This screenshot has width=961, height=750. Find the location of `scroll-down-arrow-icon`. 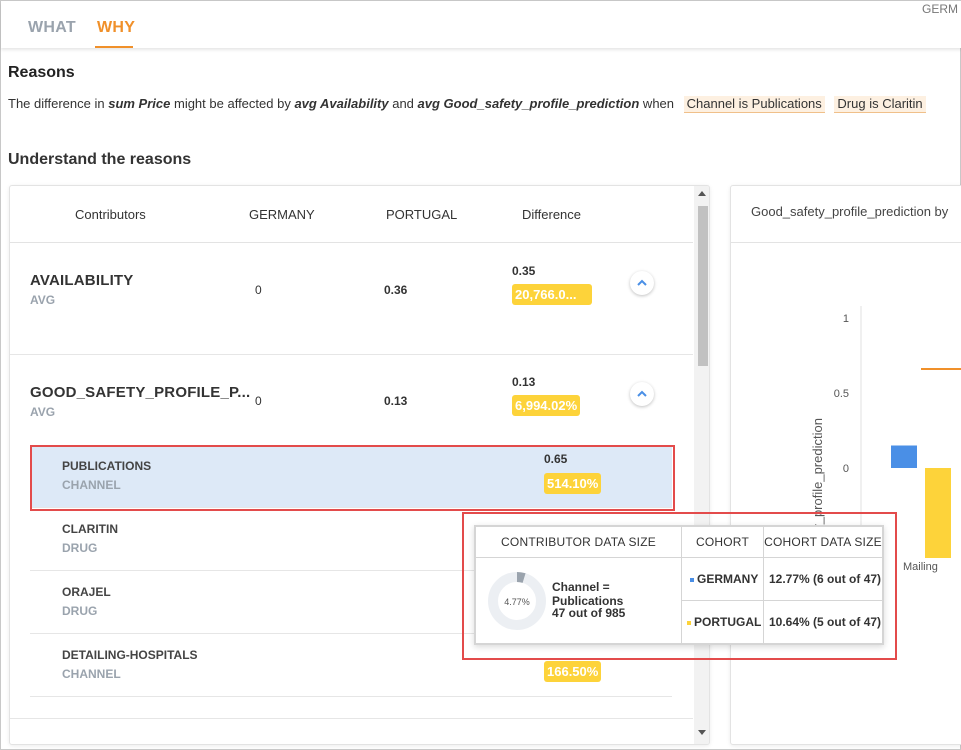

scroll-down-arrow-icon is located at coordinates (702, 732).